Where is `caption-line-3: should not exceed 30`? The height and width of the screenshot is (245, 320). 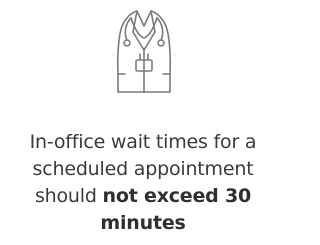
caption-line-3: should not exceed 30 is located at coordinates (143, 196).